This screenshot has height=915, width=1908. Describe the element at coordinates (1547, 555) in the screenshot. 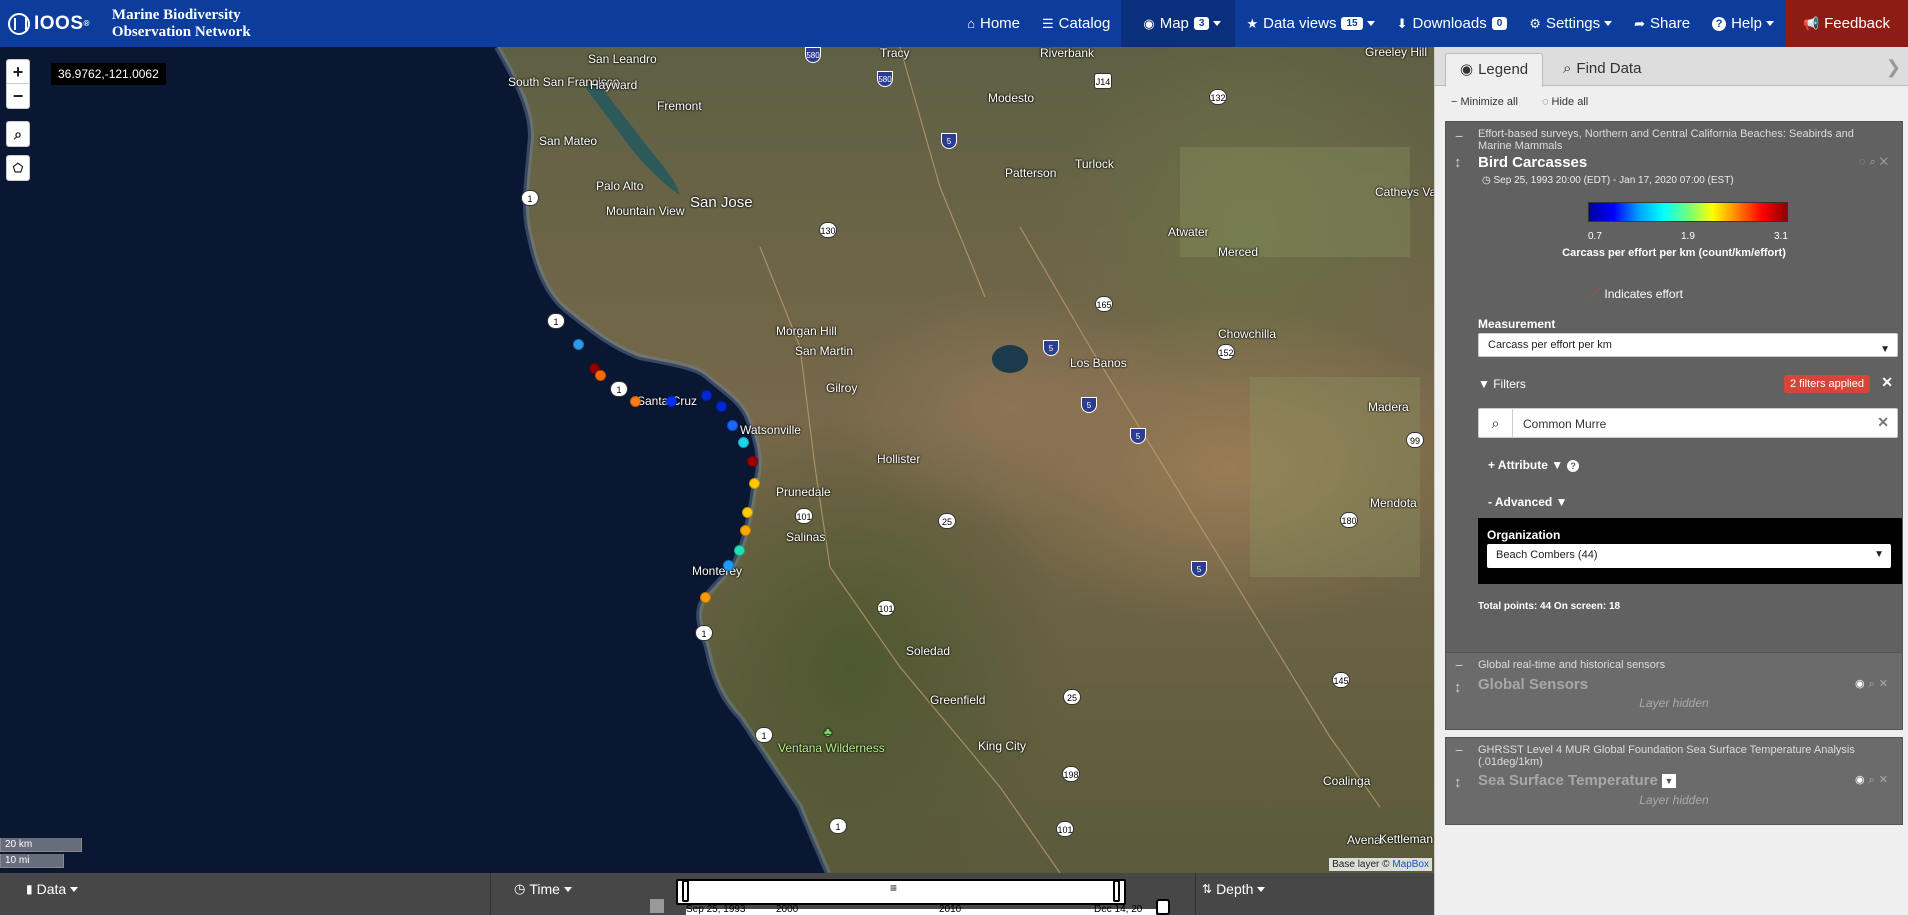

I see `organization-value: Beach Combers (44)` at that location.